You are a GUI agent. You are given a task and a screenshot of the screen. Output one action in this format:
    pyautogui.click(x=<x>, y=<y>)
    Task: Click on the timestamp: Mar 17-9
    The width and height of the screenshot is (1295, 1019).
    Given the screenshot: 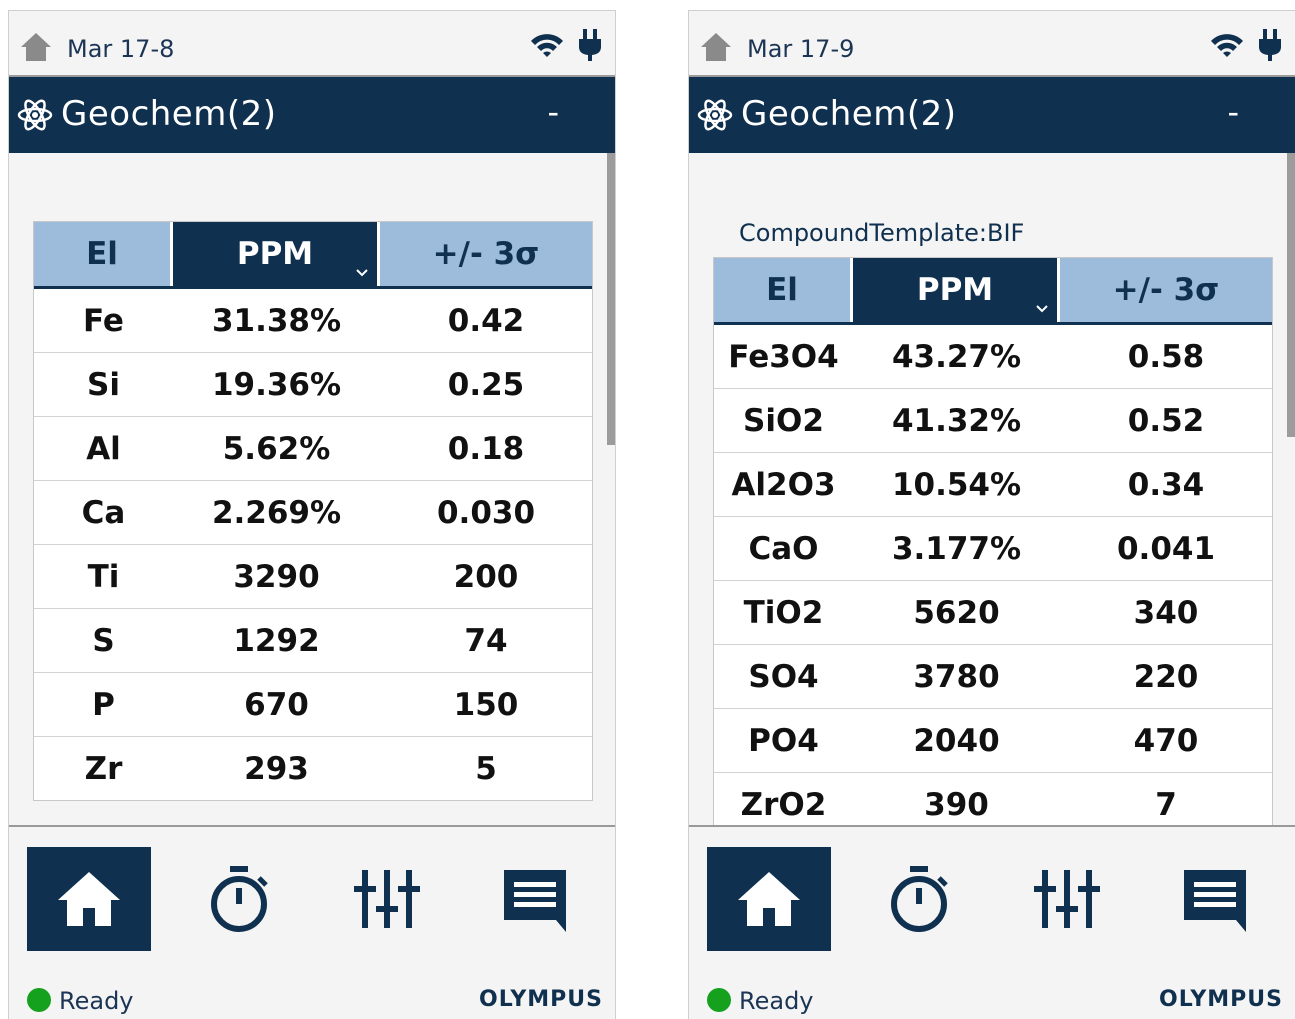 What is the action you would take?
    pyautogui.click(x=801, y=49)
    